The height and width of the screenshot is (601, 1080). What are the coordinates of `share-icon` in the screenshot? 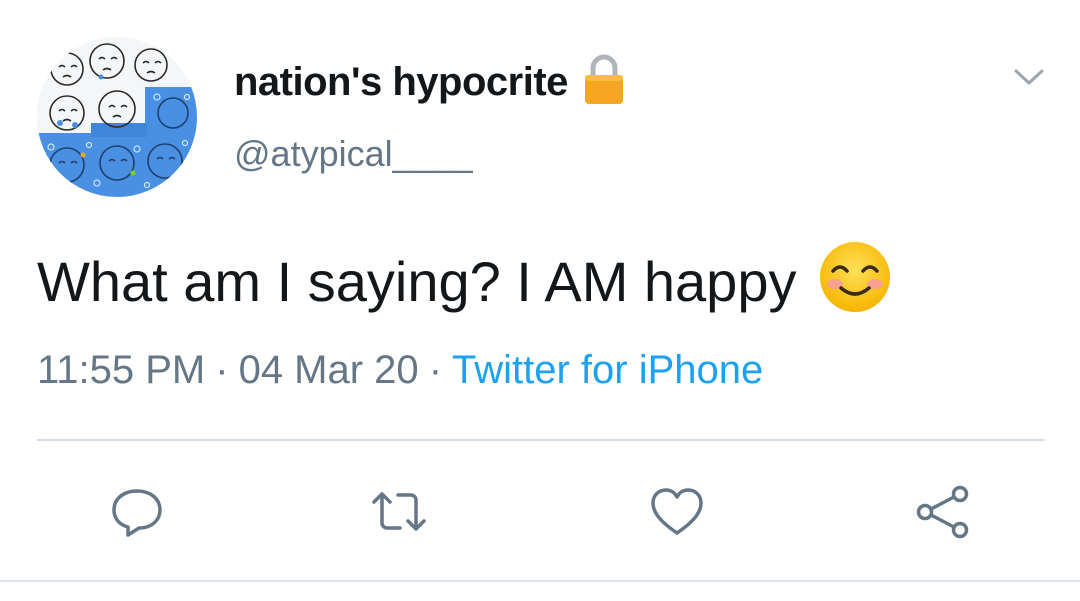 It's located at (942, 512).